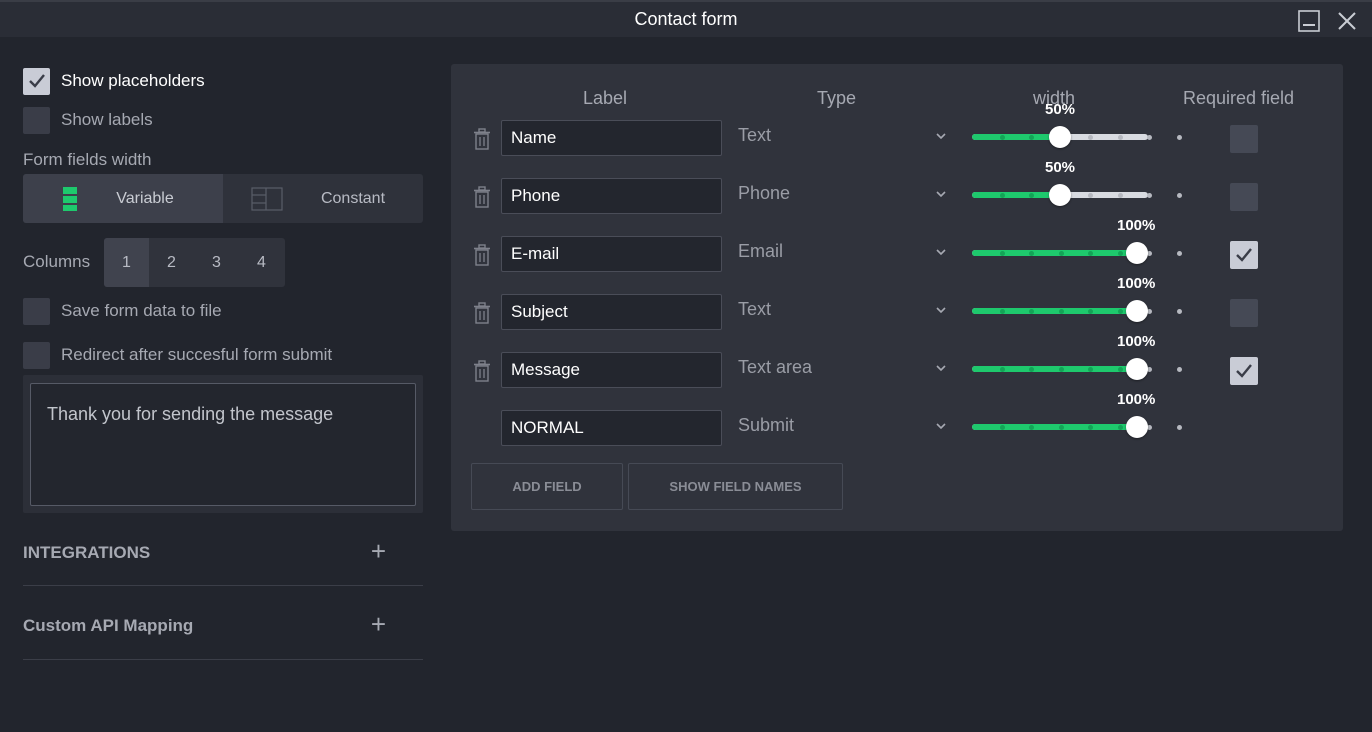  I want to click on width-mode-constant-label: Constant, so click(353, 198).